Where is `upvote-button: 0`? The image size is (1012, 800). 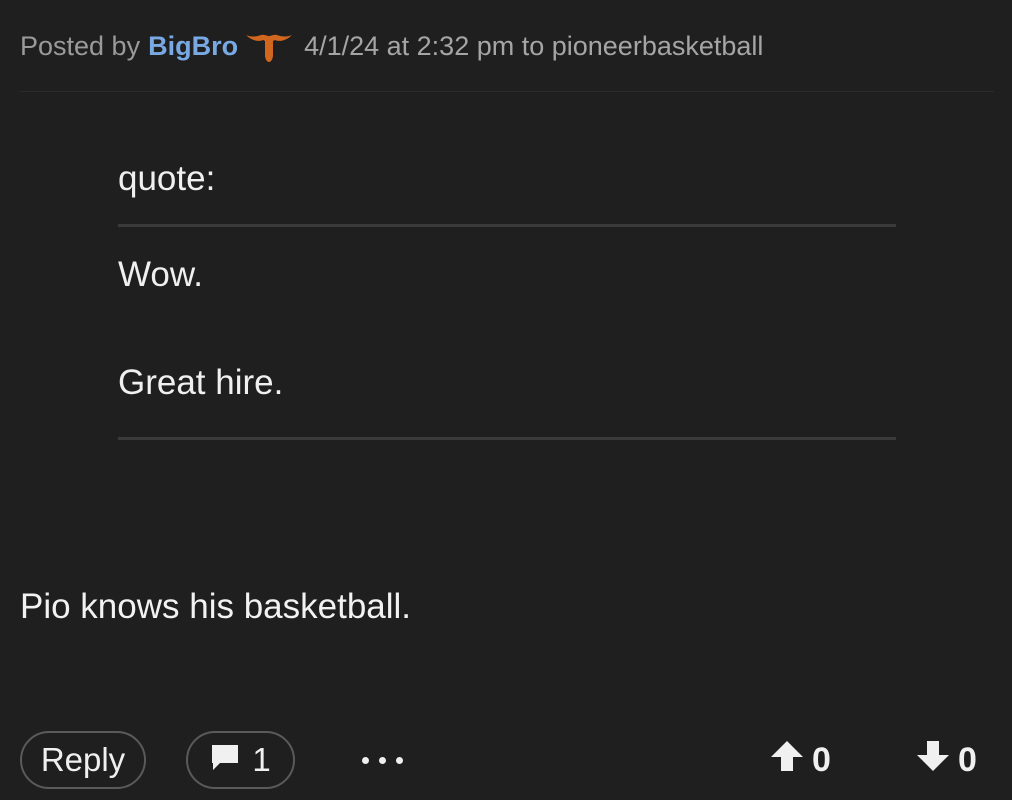 upvote-button: 0 is located at coordinates (800, 760).